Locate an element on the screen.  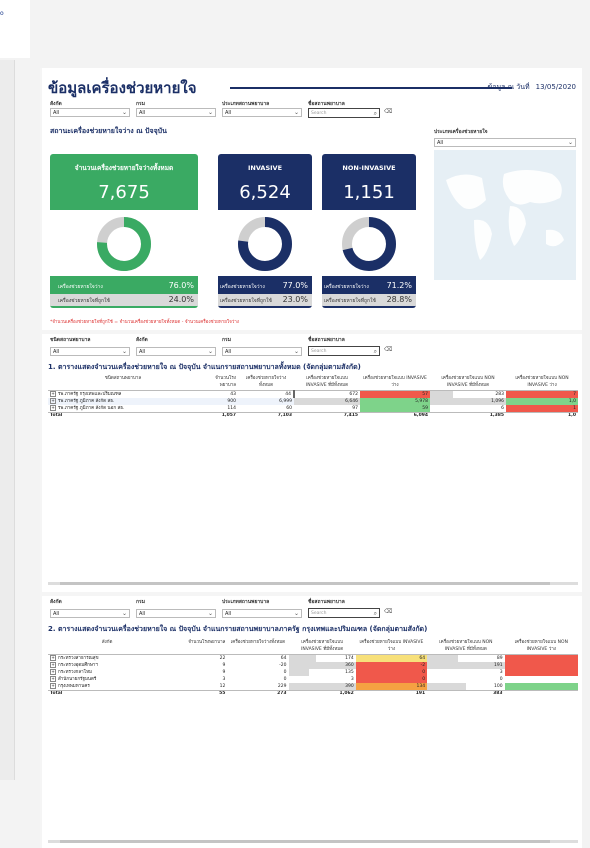
hospname-search-input: Search ⌕ is located at coordinates (344, 113).